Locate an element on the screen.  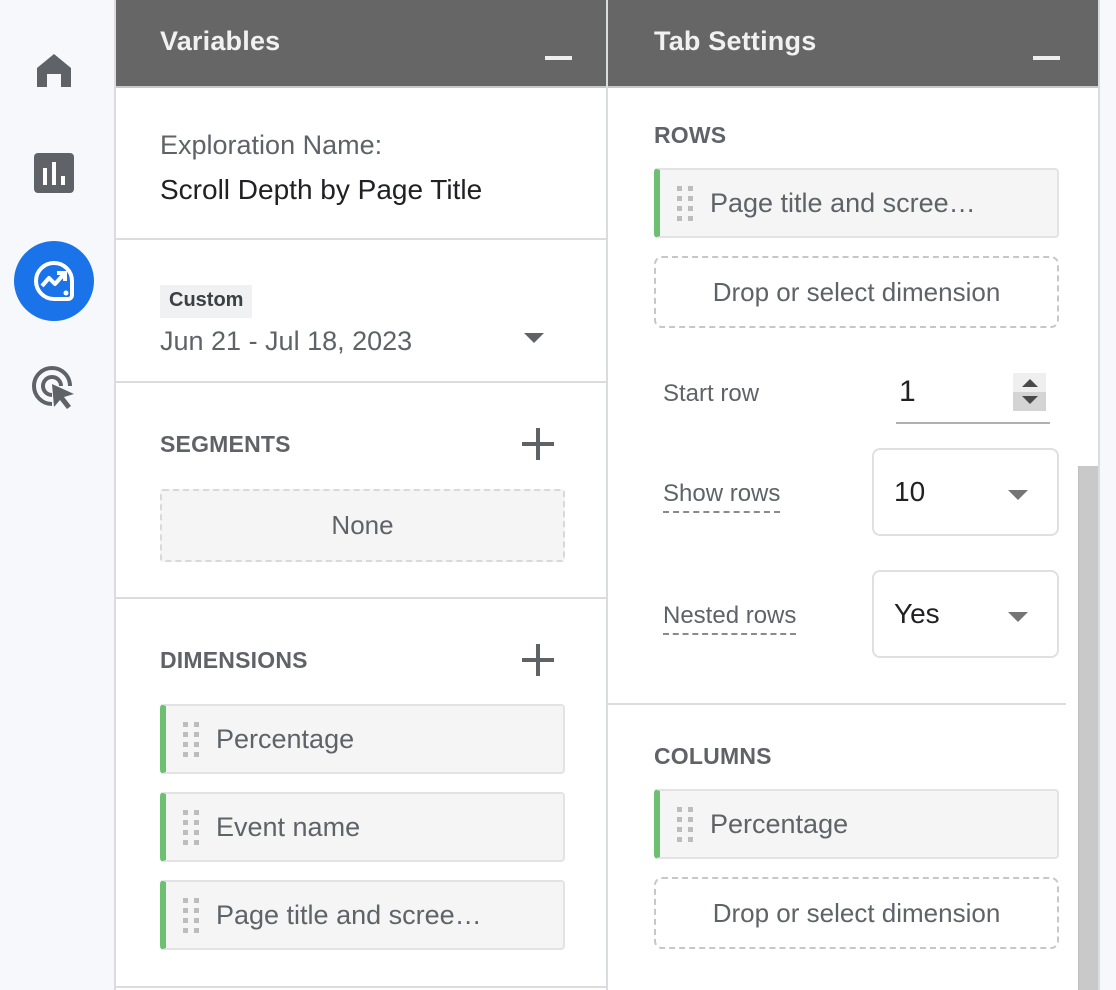
start-row-stepper: 1 is located at coordinates (973, 395).